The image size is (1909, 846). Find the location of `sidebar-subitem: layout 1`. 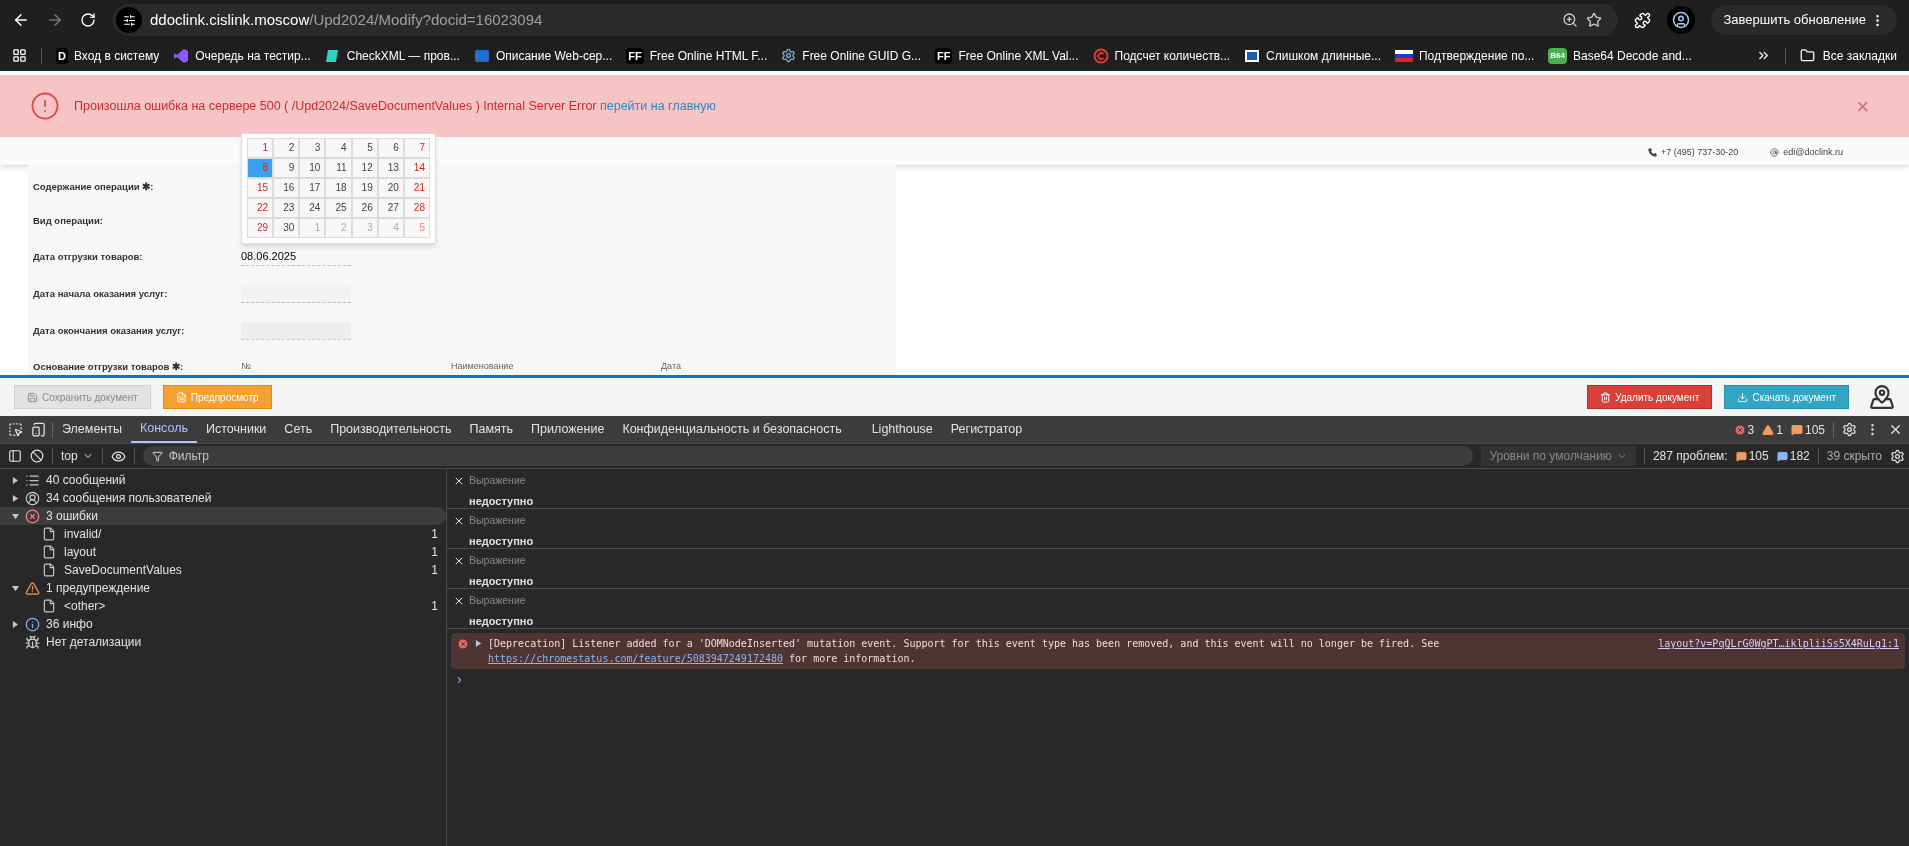

sidebar-subitem: layout 1 is located at coordinates (223, 552).